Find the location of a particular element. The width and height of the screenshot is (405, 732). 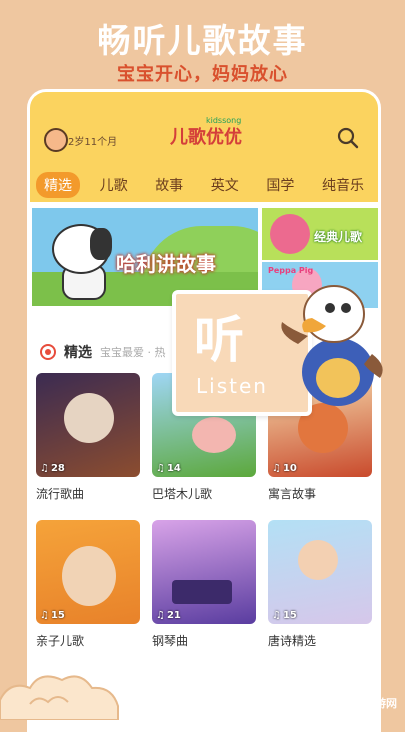

logo-text: 儿歌优优 is located at coordinates (206, 137).